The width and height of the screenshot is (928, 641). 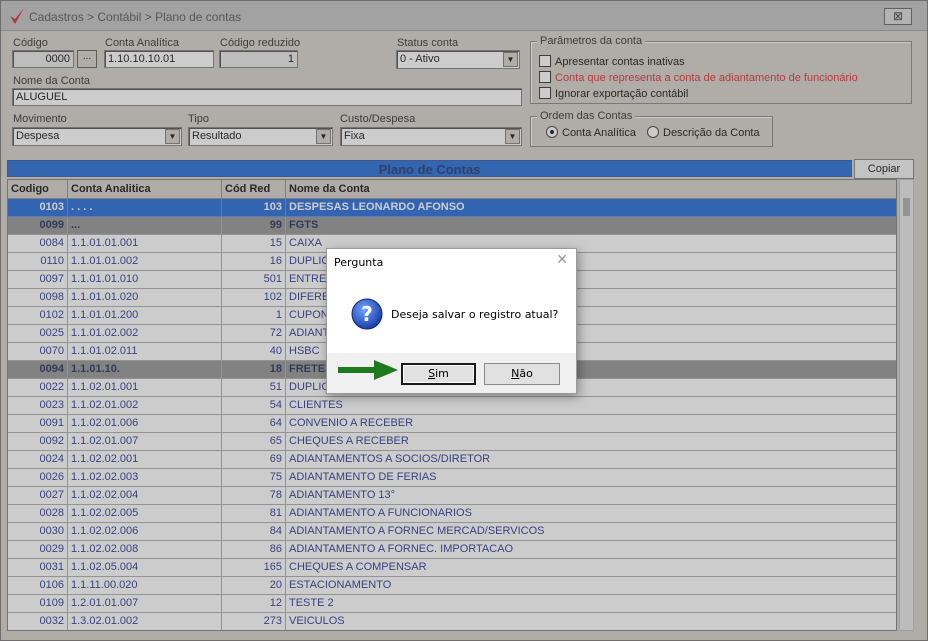 I want to click on no-button: Não, so click(x=522, y=374).